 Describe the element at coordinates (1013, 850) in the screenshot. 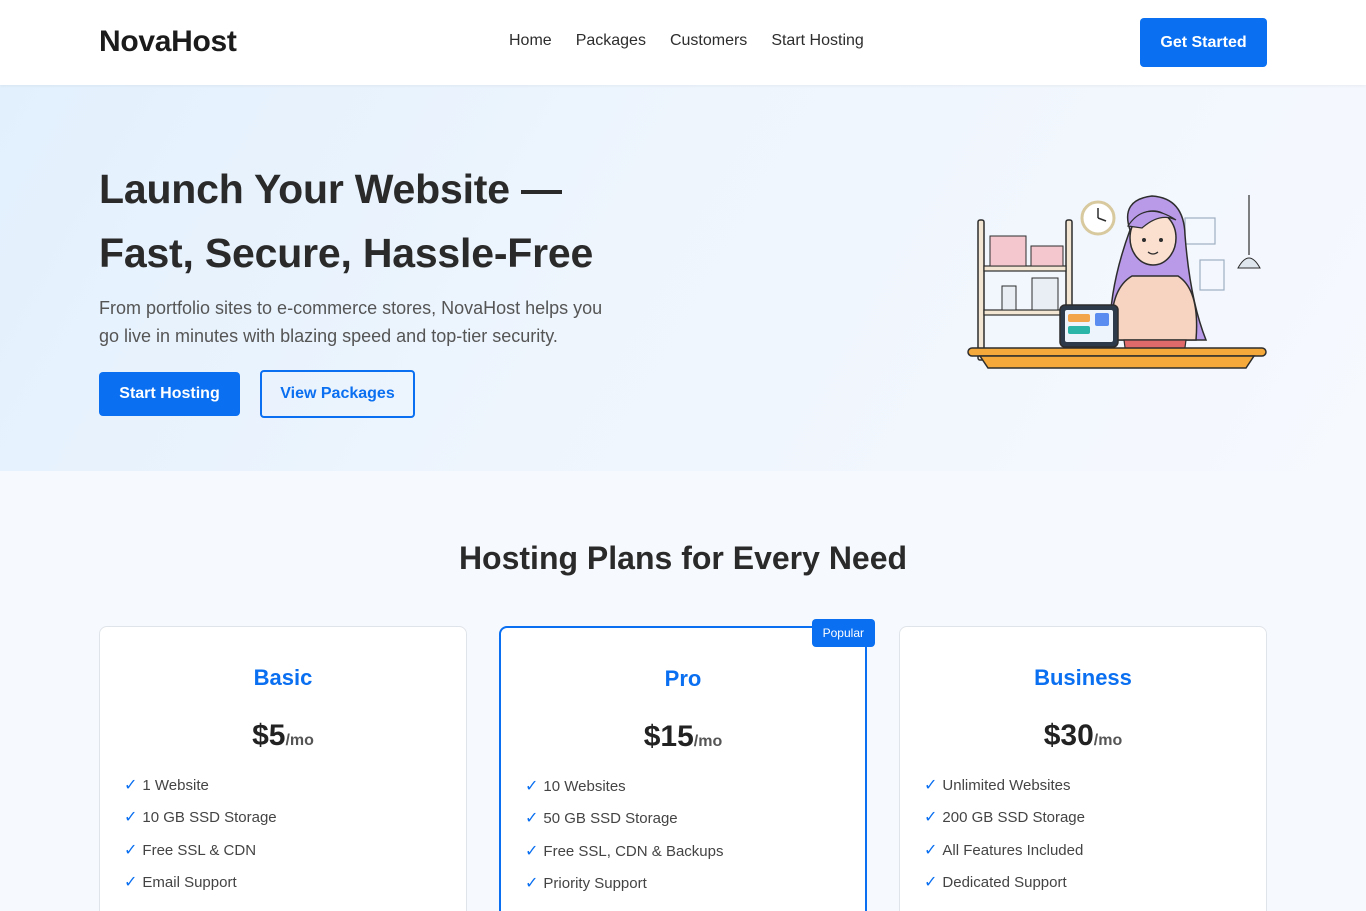

I see `feature-label: All Features Included` at that location.